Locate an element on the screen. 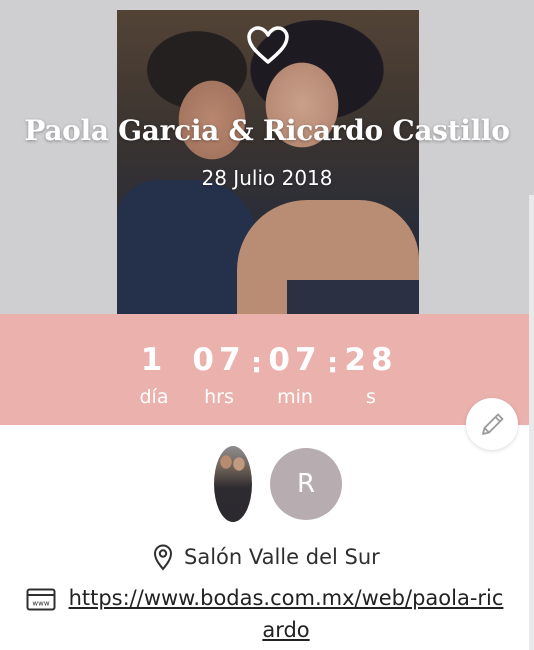 The height and width of the screenshot is (650, 534). scrollbar is located at coordinates (531, 422).